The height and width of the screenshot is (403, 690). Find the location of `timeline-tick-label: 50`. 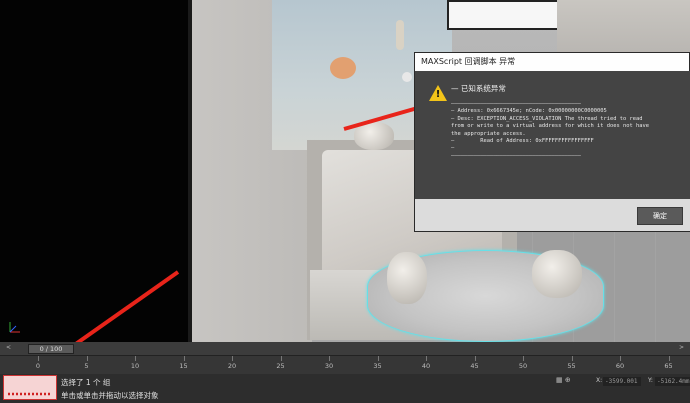

timeline-tick-label: 50 is located at coordinates (523, 366).